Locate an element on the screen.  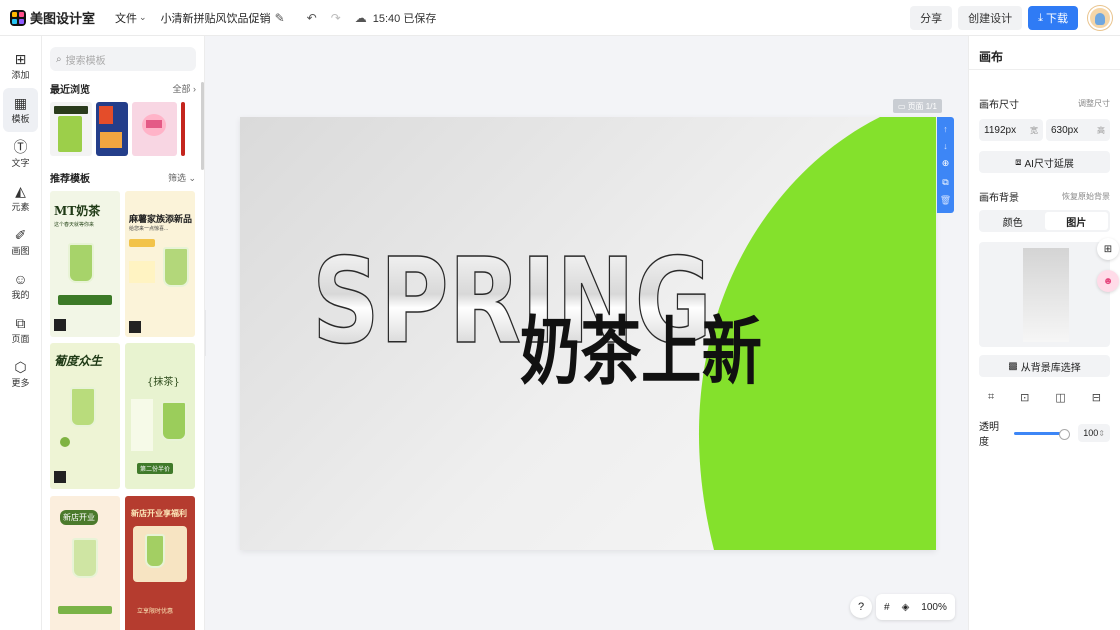
page-badge: ▭ 页面 1/1 is located at coordinates (917, 106).